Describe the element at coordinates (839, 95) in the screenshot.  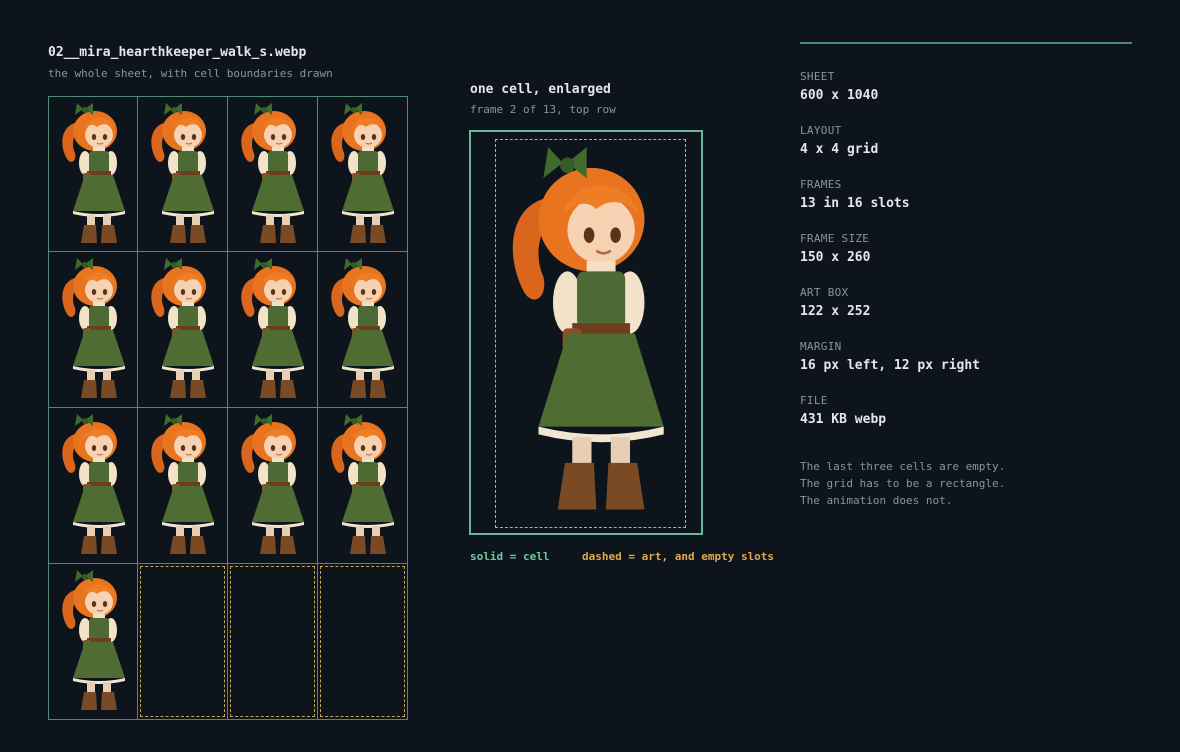
I see `stat-value: 600 x 1040` at that location.